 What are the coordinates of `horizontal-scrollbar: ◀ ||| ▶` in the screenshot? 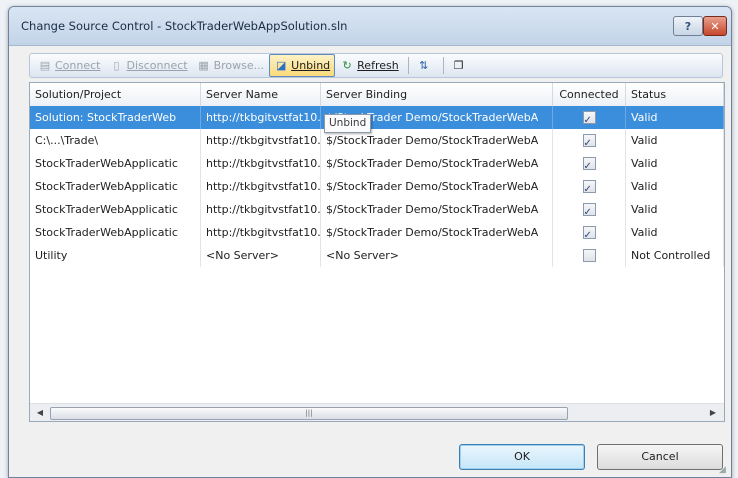 It's located at (377, 412).